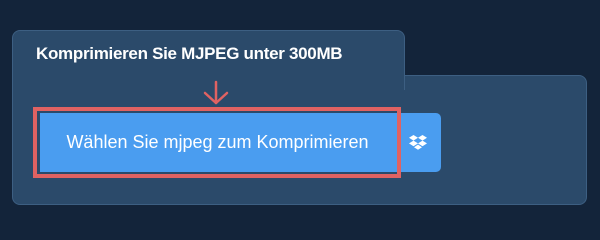  I want to click on dropbox-button, so click(418, 142).